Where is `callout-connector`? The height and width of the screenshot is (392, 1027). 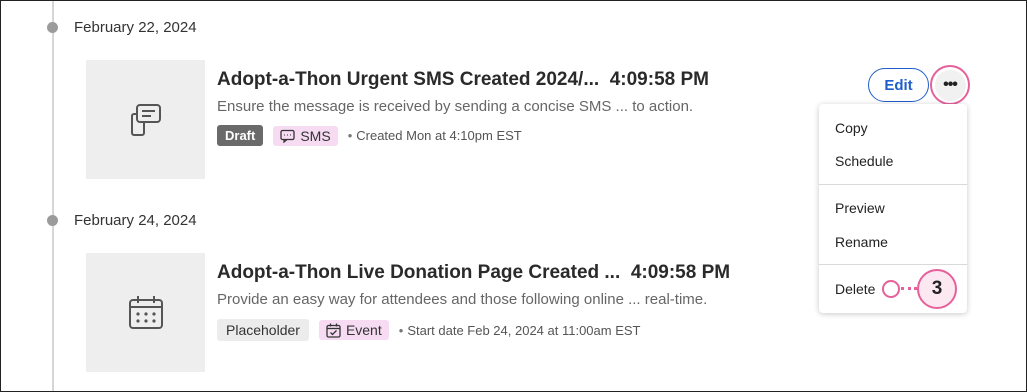
callout-connector is located at coordinates (909, 288).